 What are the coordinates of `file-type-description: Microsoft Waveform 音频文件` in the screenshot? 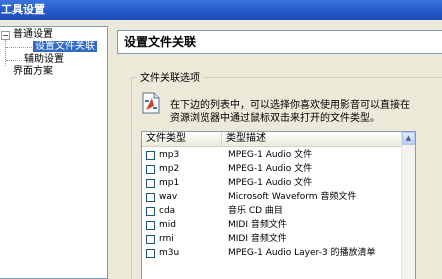 It's located at (292, 197).